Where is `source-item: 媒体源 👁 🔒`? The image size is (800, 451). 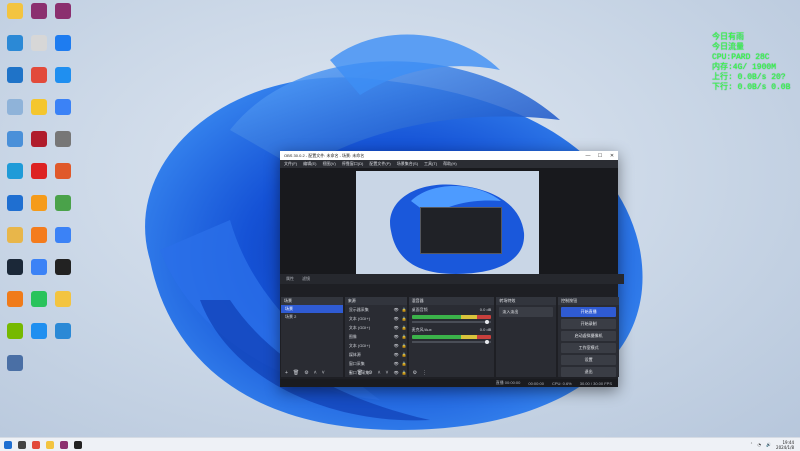
source-item: 媒体源 👁 🔒 is located at coordinates (376, 354).